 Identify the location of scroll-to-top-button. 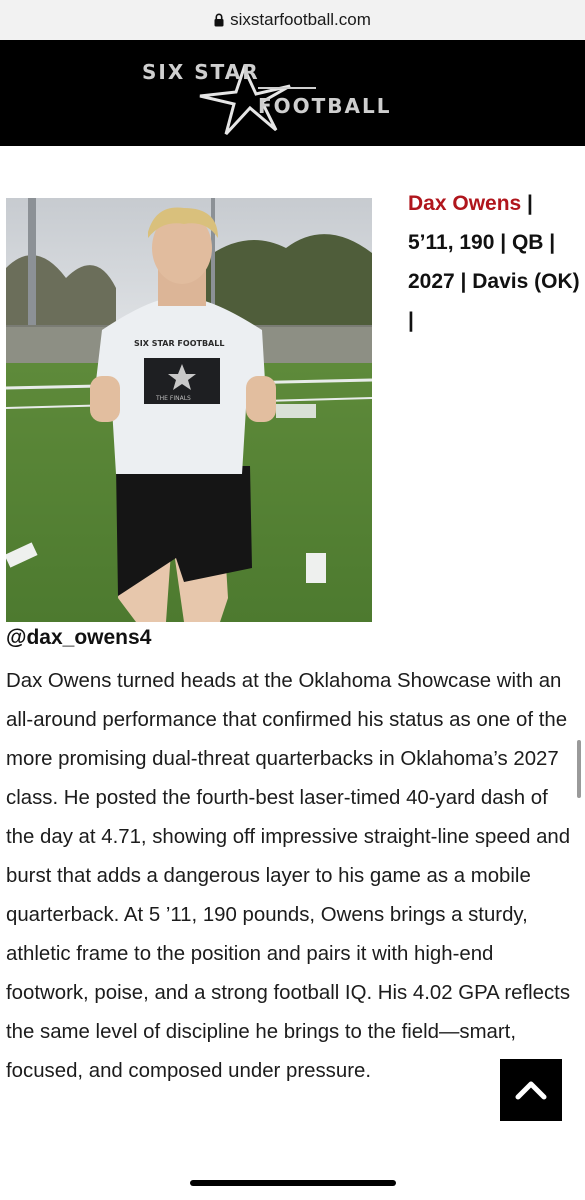
(531, 1090).